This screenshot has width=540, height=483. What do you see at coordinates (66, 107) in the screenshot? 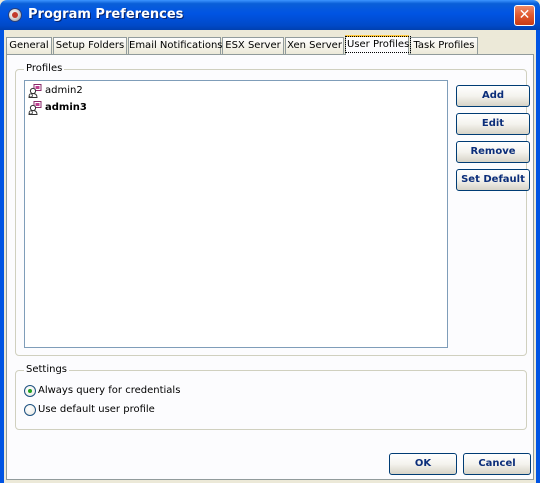
I see `profile-name: admin3` at bounding box center [66, 107].